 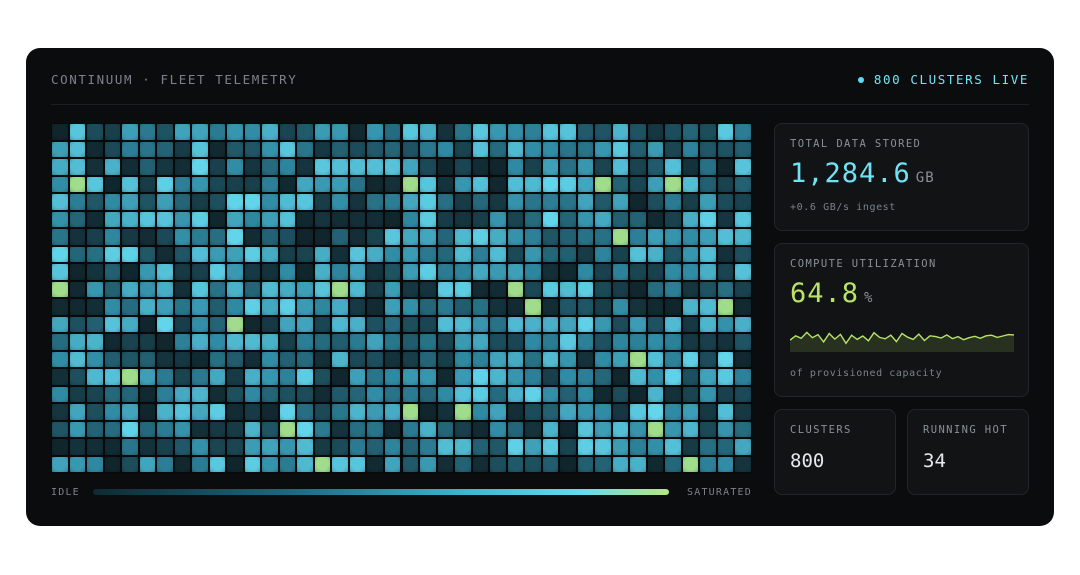 I want to click on heatmap-scale: IDLE SATURATED, so click(x=401, y=492).